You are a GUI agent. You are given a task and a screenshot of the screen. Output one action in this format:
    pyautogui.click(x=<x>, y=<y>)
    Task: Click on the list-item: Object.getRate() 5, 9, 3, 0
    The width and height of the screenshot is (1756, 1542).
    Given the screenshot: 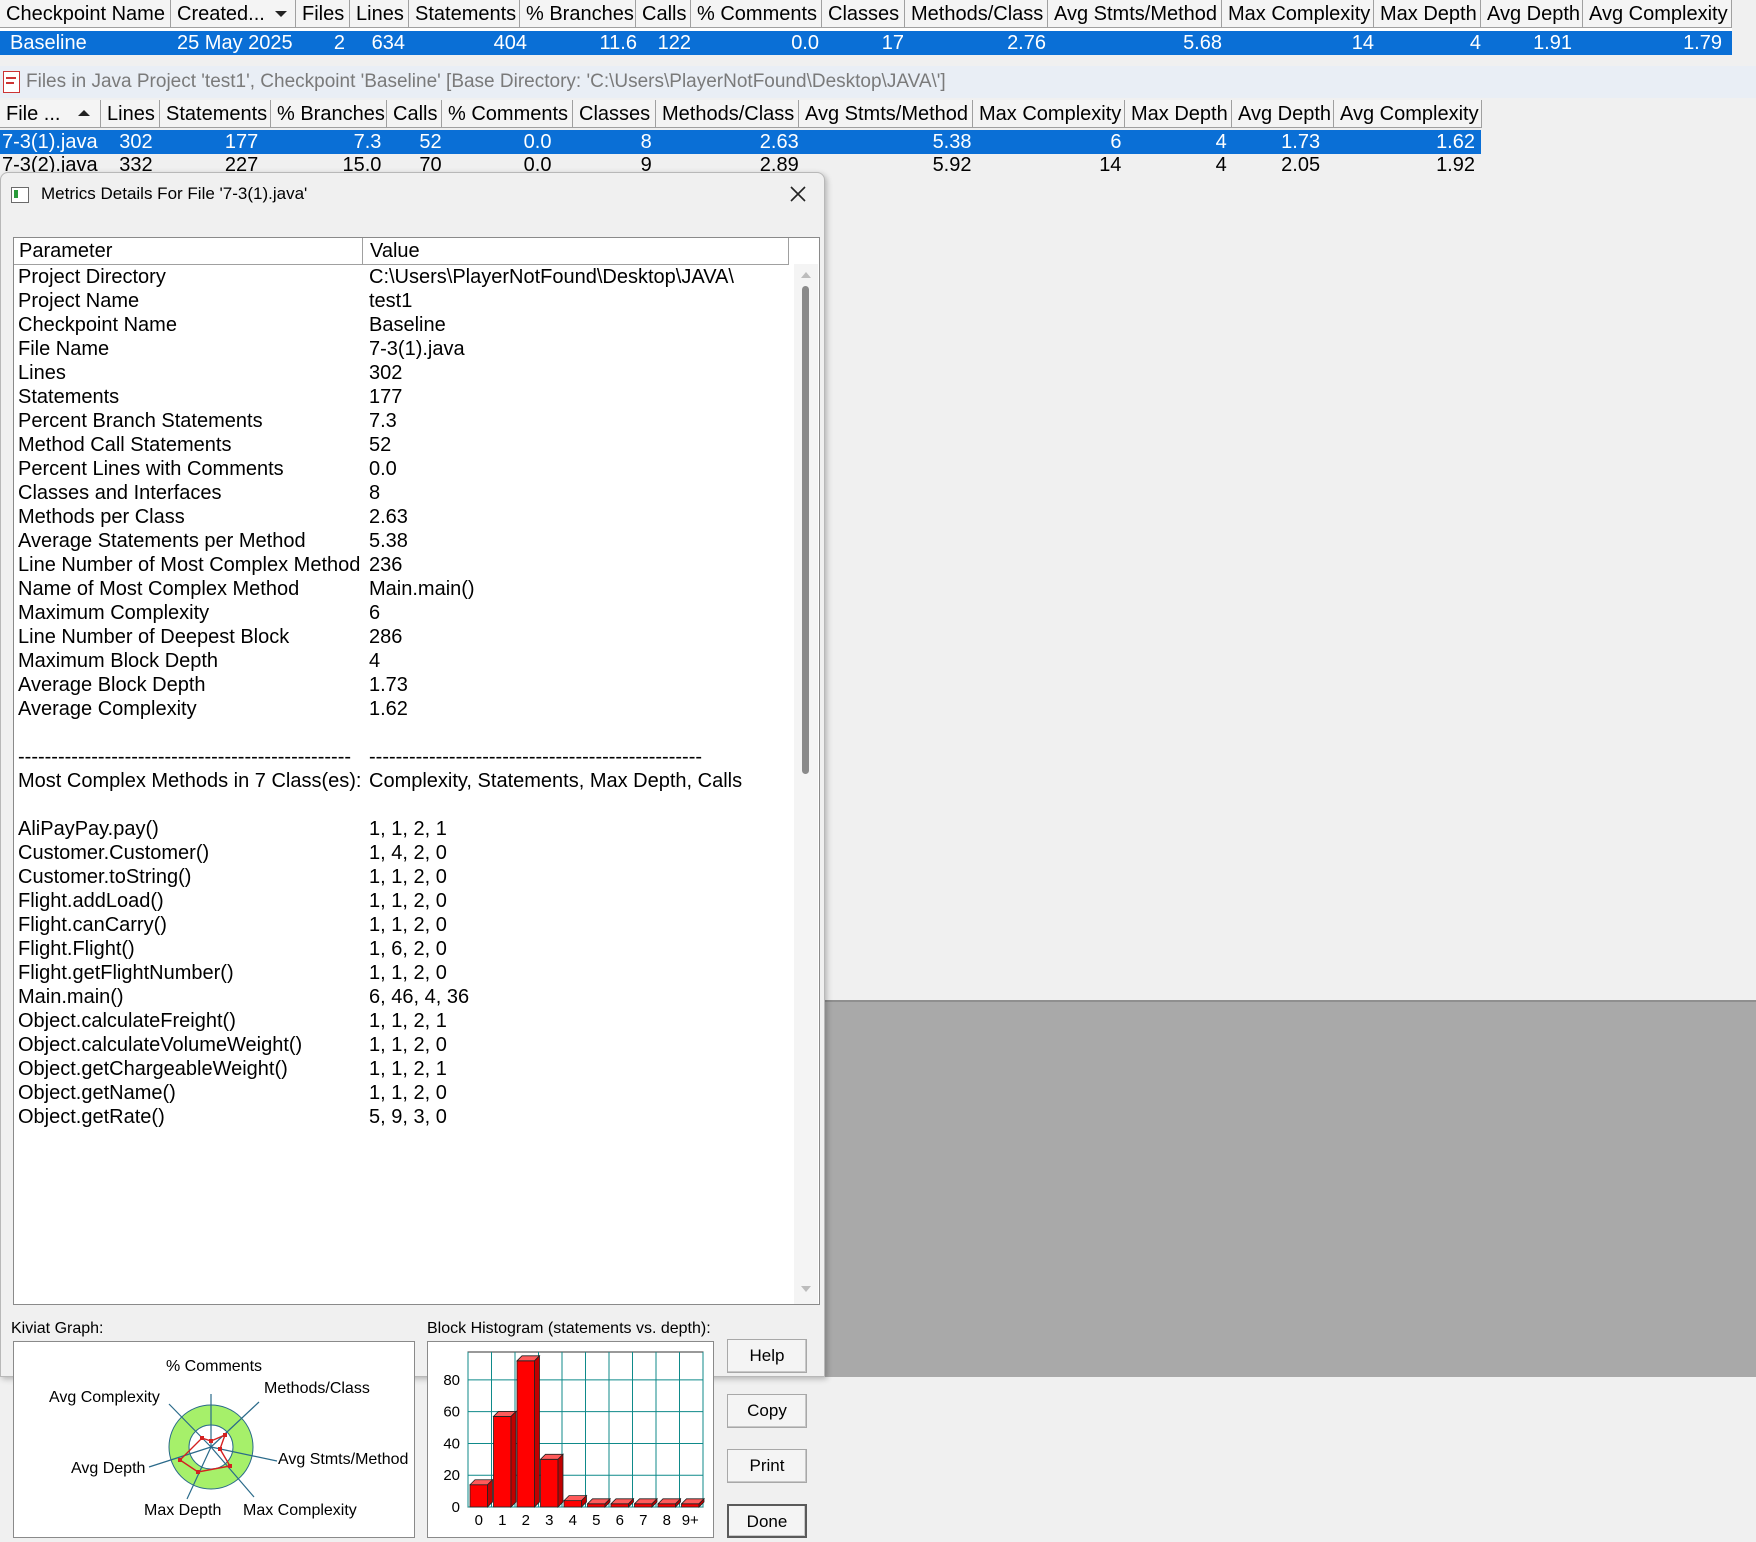 What is the action you would take?
    pyautogui.click(x=401, y=1117)
    